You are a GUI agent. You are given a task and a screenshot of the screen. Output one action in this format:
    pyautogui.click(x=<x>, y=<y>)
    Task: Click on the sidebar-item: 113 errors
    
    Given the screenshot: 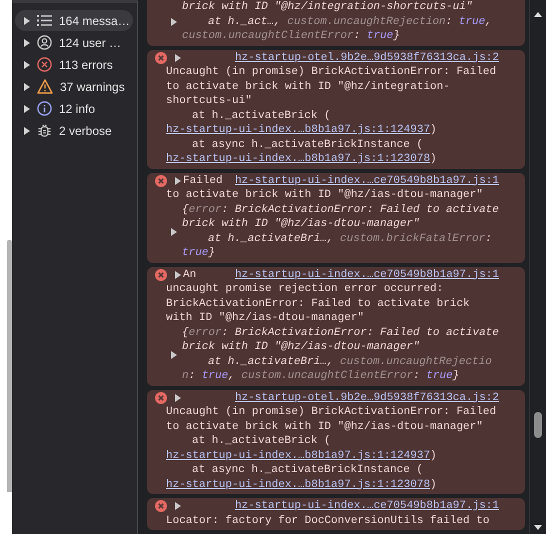 What is the action you would take?
    pyautogui.click(x=74, y=64)
    